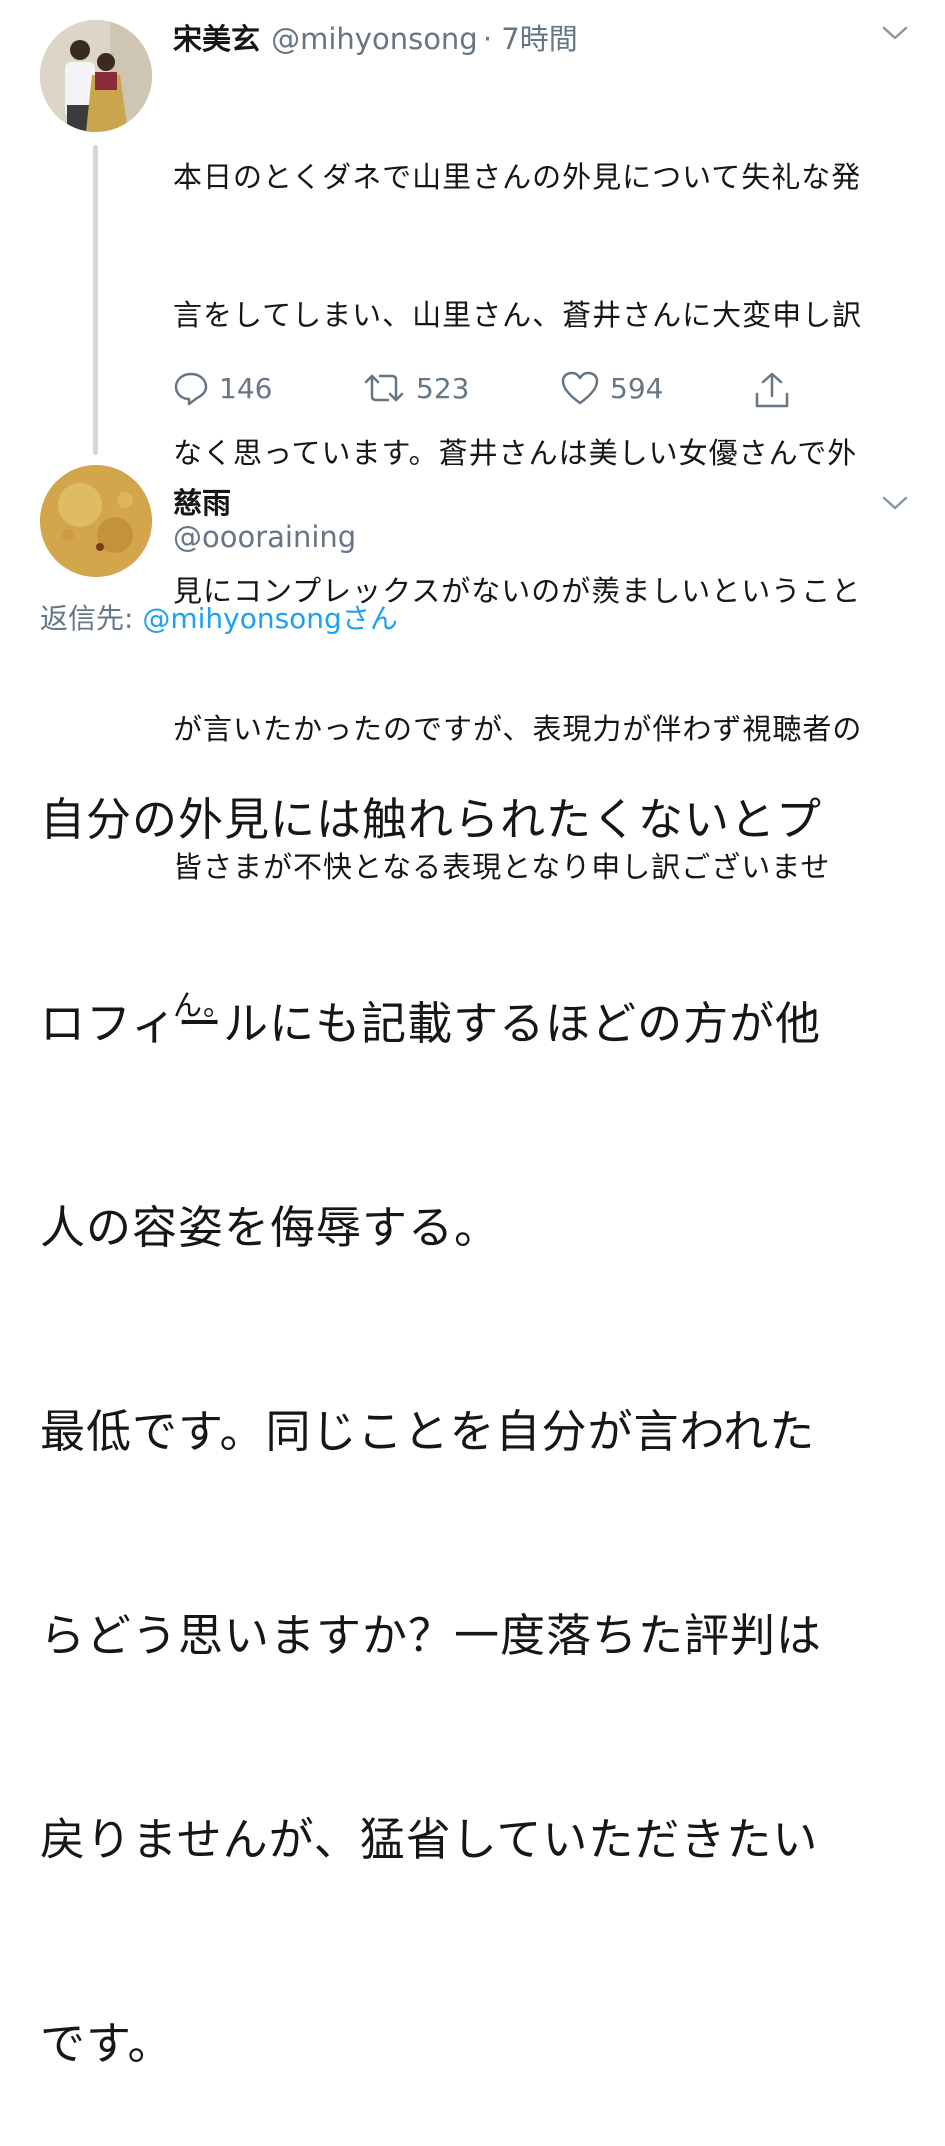 This screenshot has height=2146, width=945. I want to click on reply-to-line: 返信先: @mihyonsongさん, so click(219, 617).